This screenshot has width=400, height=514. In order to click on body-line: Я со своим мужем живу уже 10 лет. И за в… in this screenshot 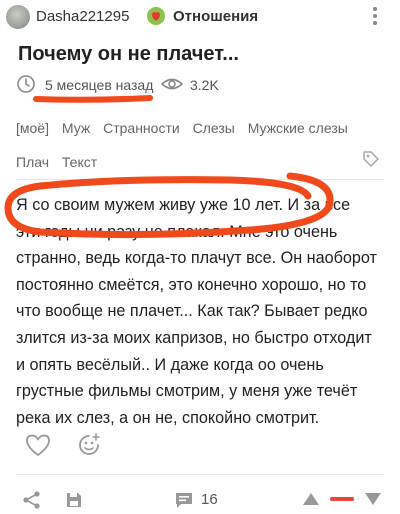, I will do `click(183, 205)`.